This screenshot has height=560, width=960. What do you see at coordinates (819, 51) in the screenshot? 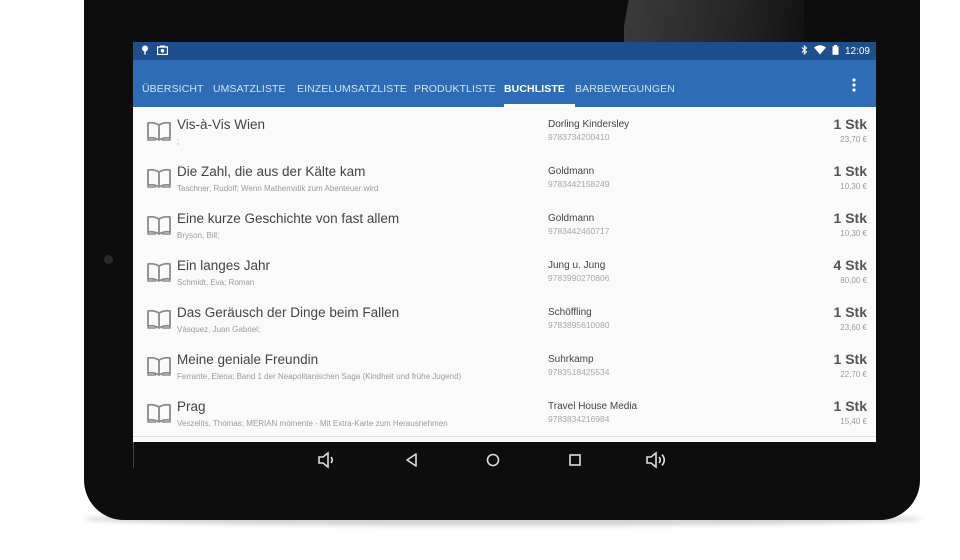
I see `wifi-icon` at bounding box center [819, 51].